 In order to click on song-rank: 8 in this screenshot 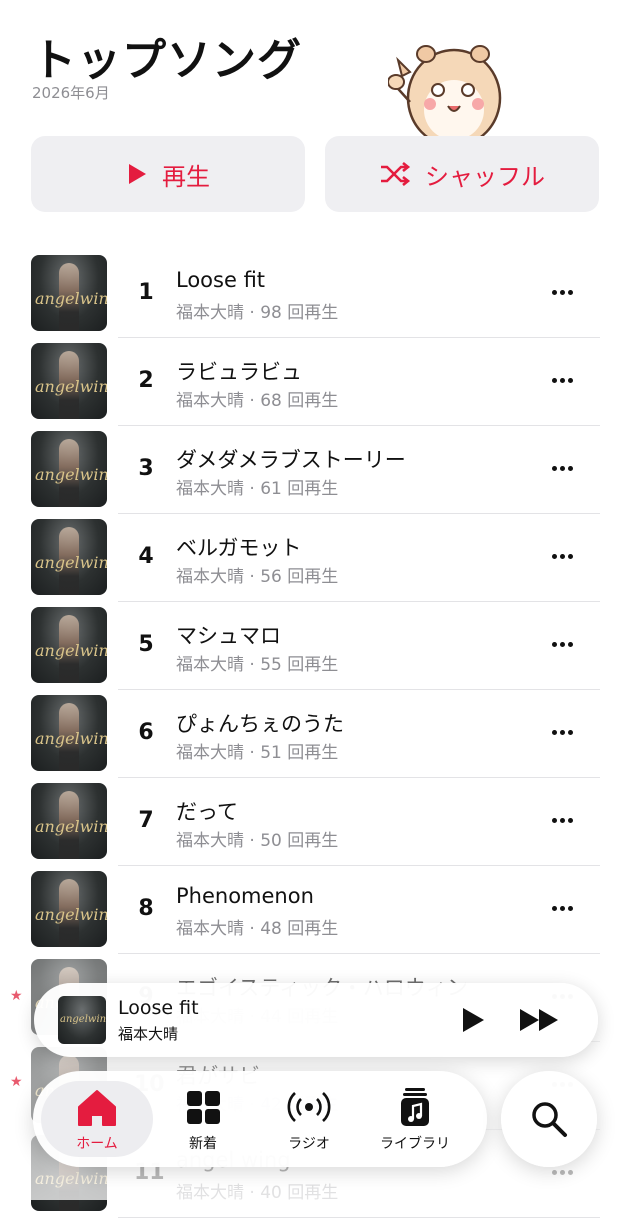, I will do `click(146, 908)`.